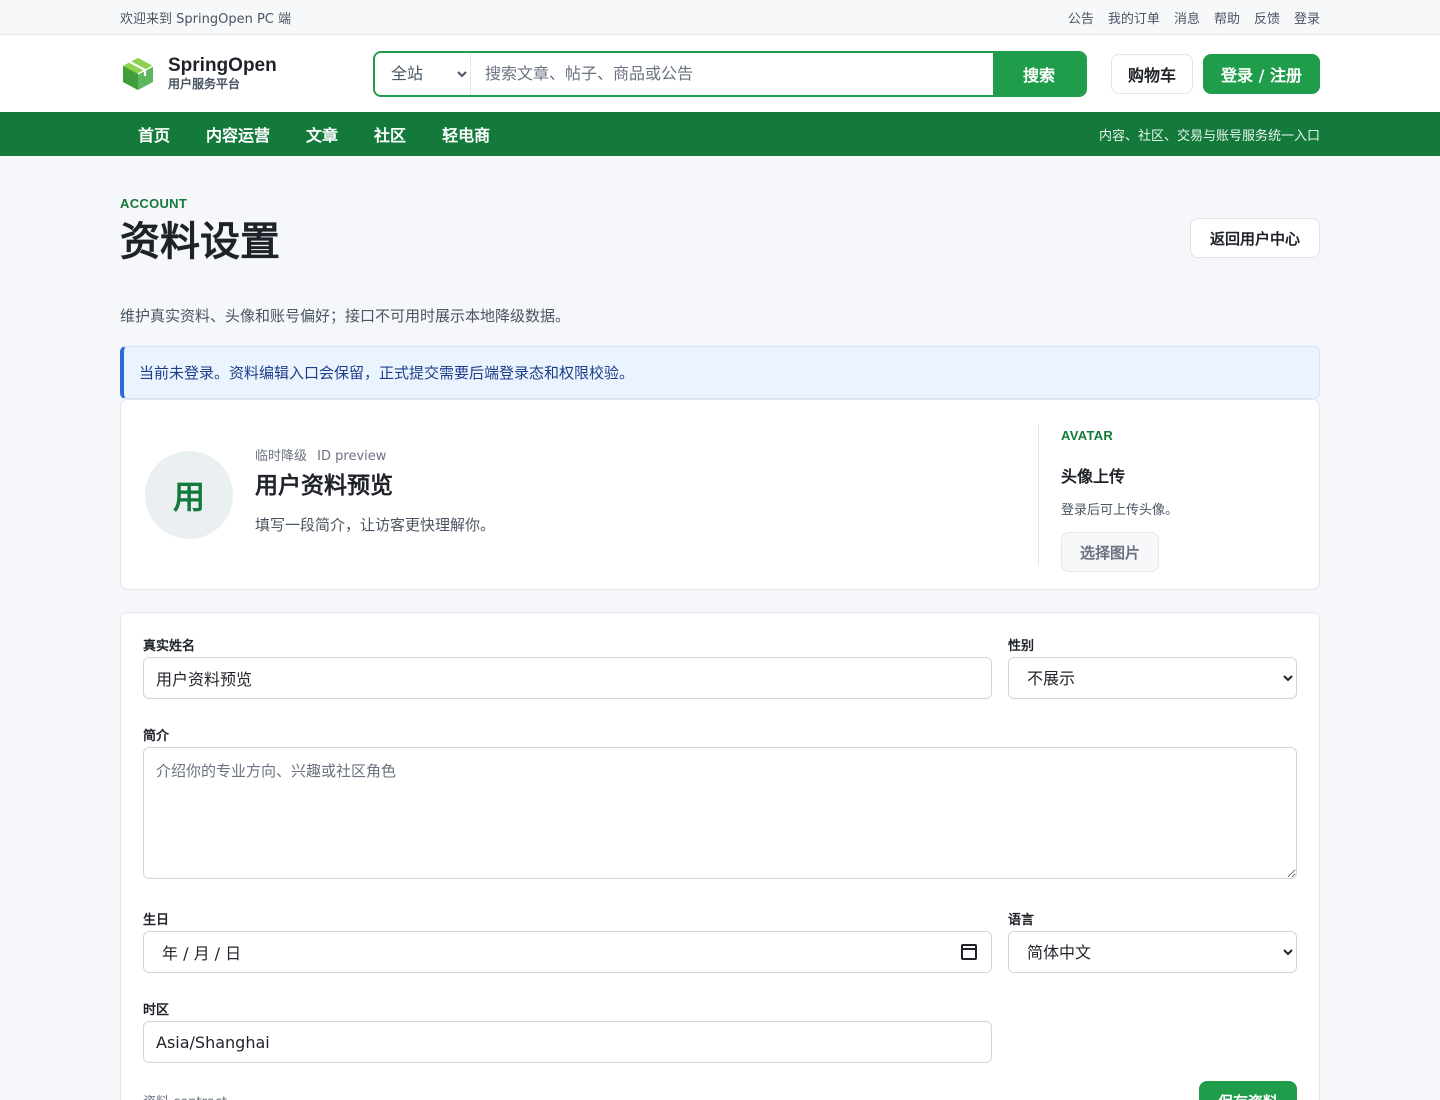 This screenshot has width=1440, height=1100. I want to click on cart-button: 购物车, so click(1152, 73).